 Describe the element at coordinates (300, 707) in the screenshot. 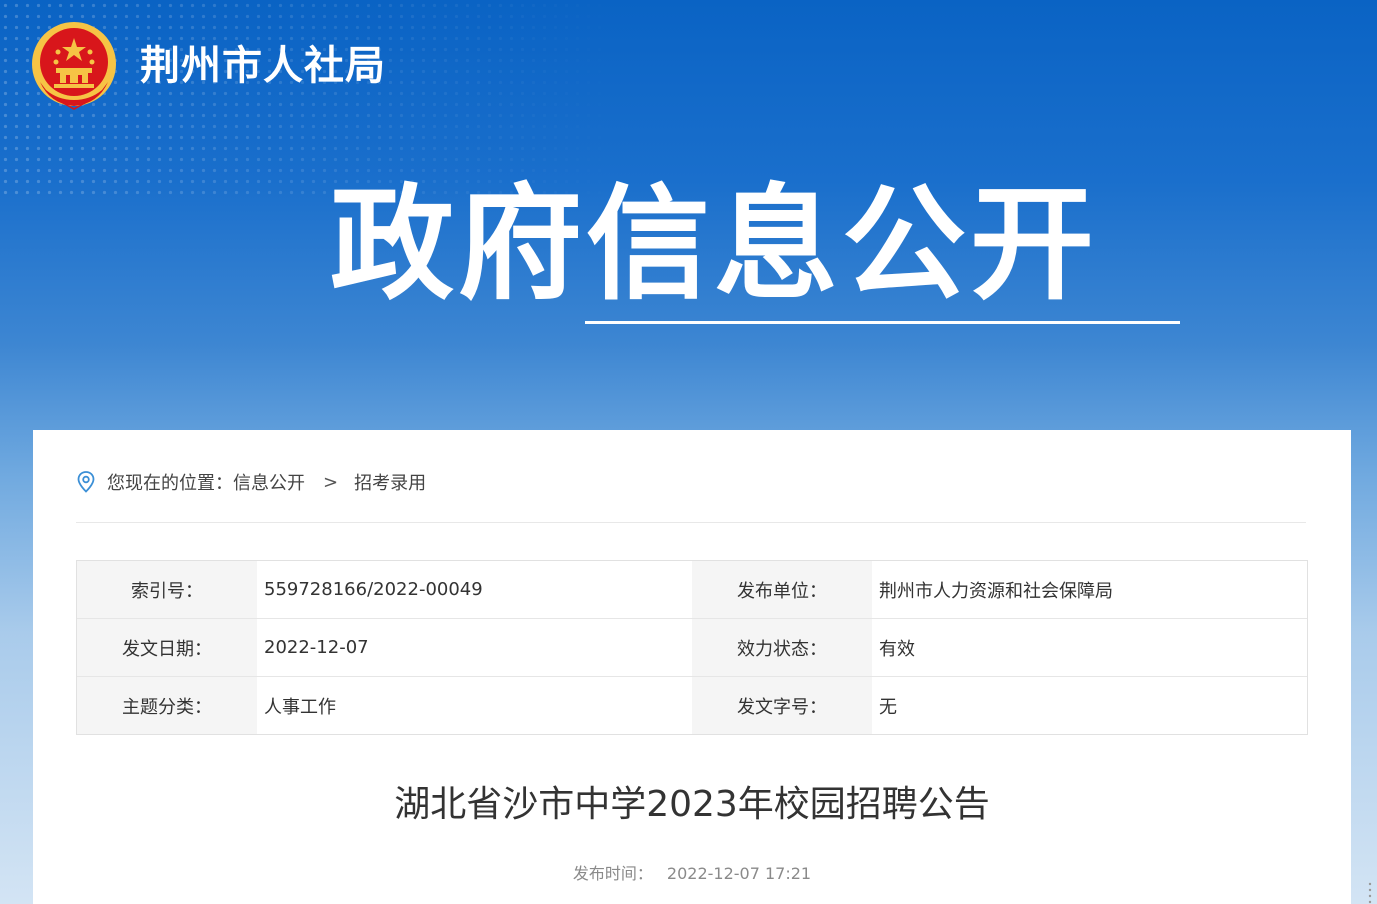

I see `topic-category-value: 人事工作` at that location.